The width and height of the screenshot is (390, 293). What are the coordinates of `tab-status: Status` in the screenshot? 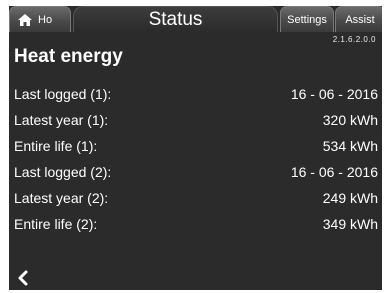 It's located at (175, 19).